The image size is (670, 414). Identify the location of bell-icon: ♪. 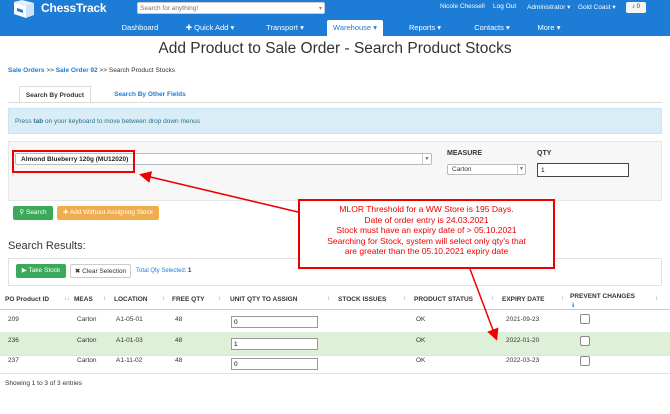
(633, 7).